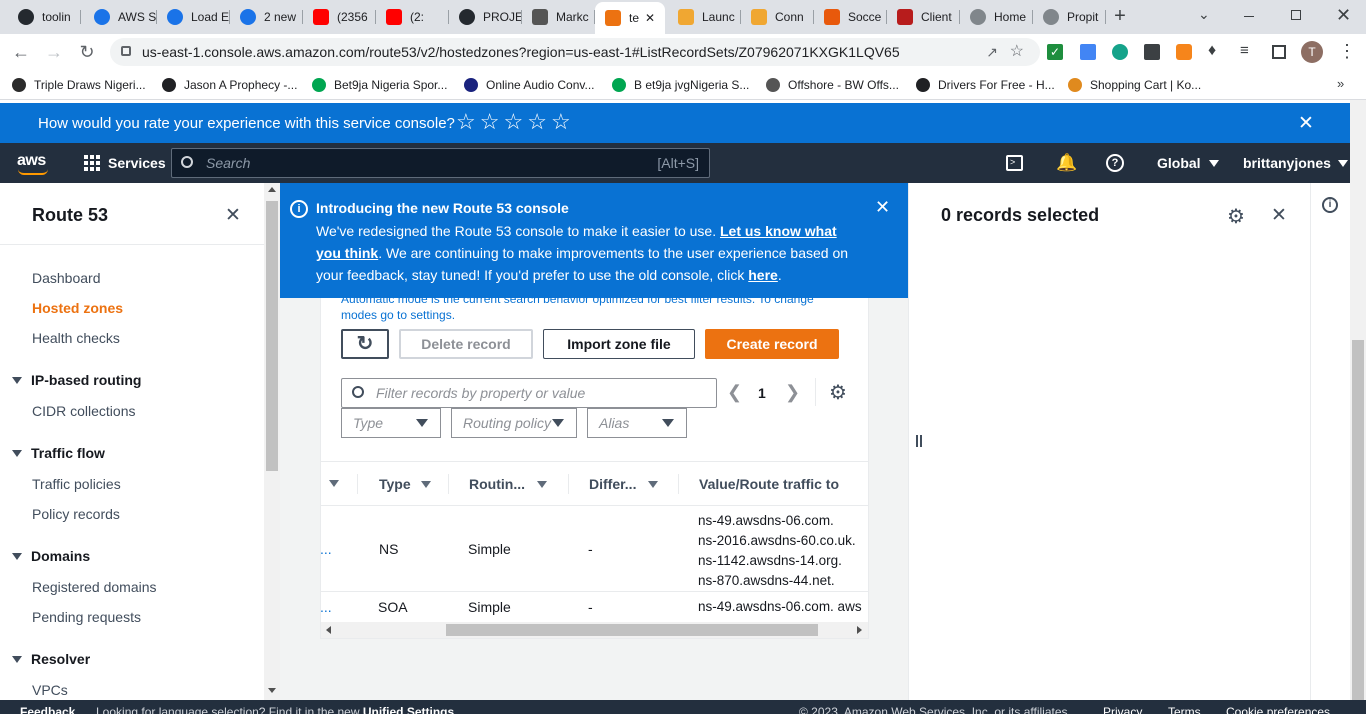  I want to click on sidebar-item: Registered domains, so click(94, 587).